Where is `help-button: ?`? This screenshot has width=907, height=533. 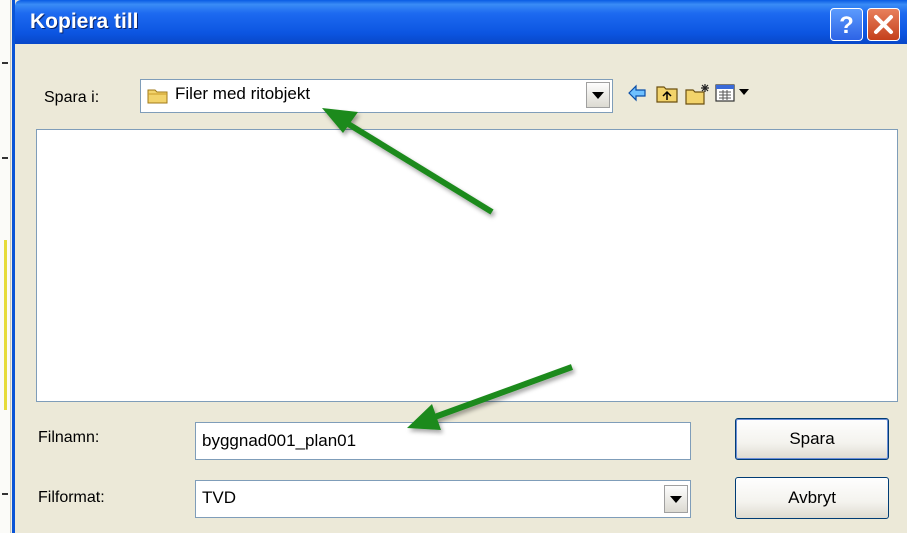 help-button: ? is located at coordinates (846, 24).